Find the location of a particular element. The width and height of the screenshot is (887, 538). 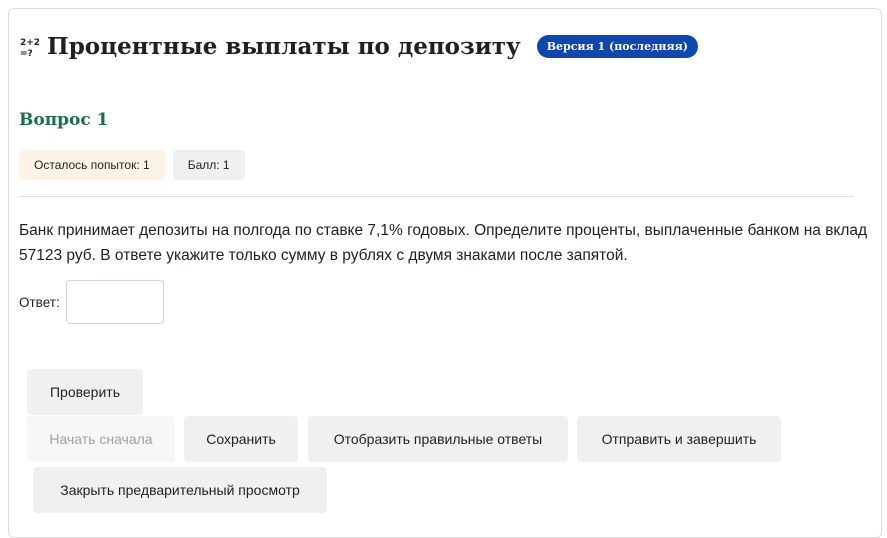

close-preview-button: Закрыть предварительный просмотр is located at coordinates (180, 490).